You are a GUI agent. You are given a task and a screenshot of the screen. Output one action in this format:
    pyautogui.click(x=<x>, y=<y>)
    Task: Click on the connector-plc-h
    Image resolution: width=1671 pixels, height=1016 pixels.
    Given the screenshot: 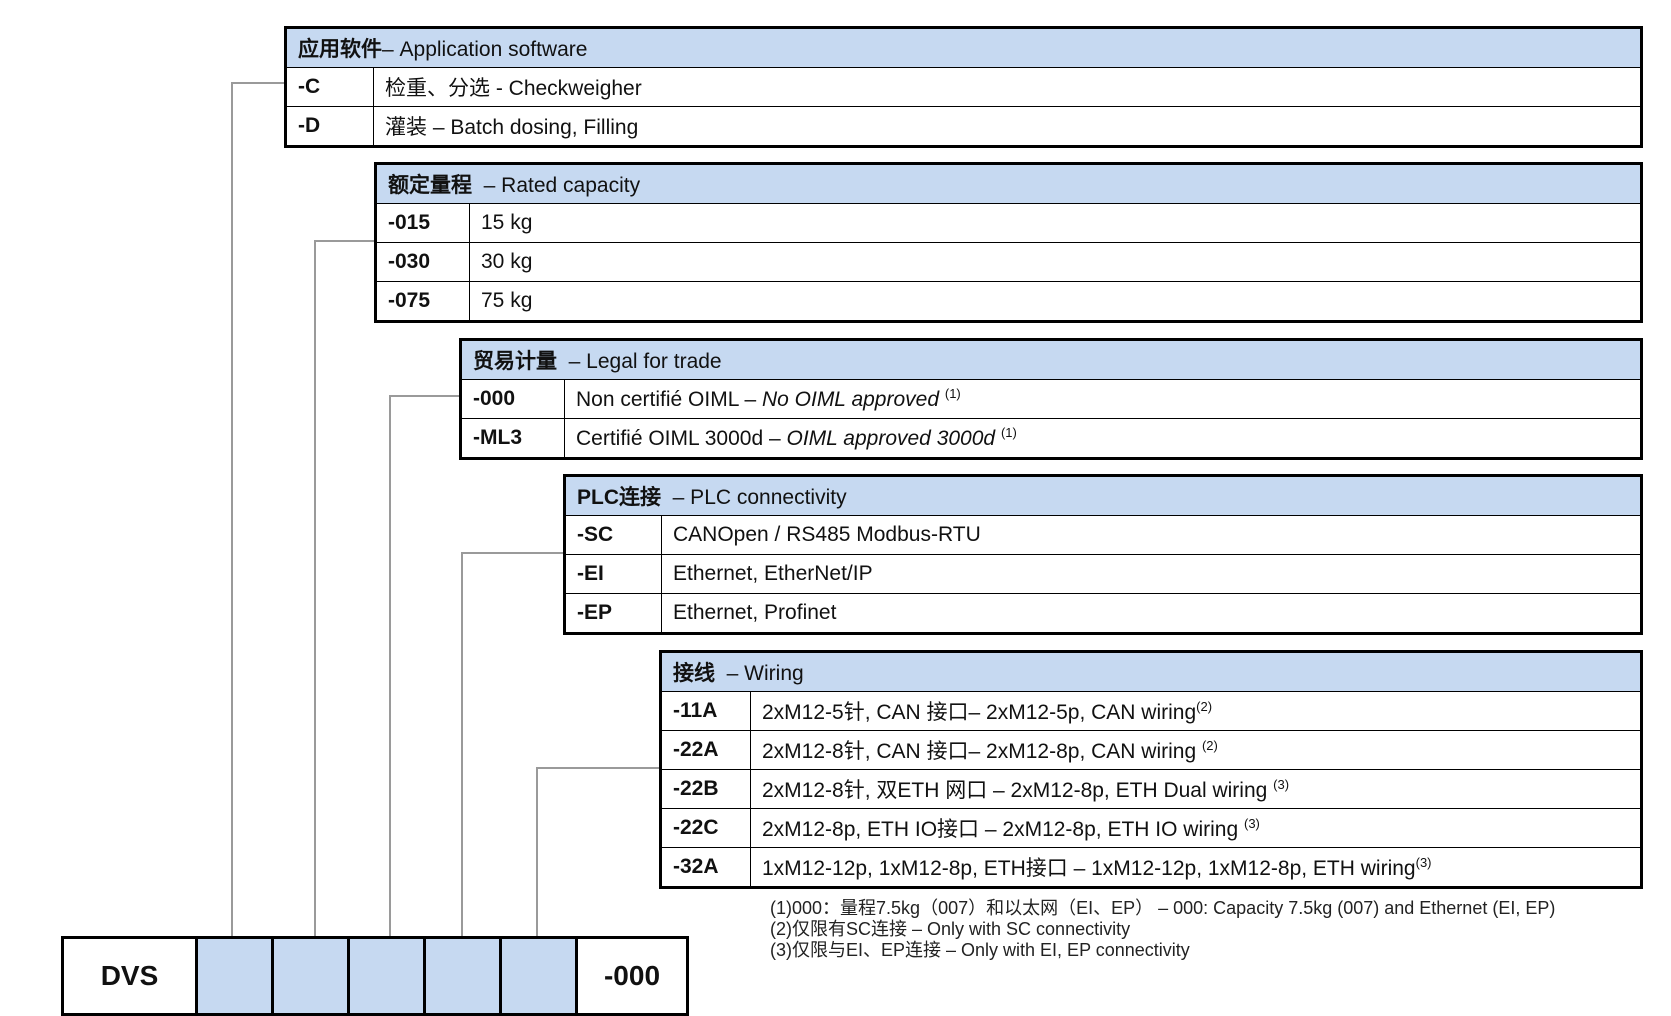 What is the action you would take?
    pyautogui.click(x=512, y=553)
    